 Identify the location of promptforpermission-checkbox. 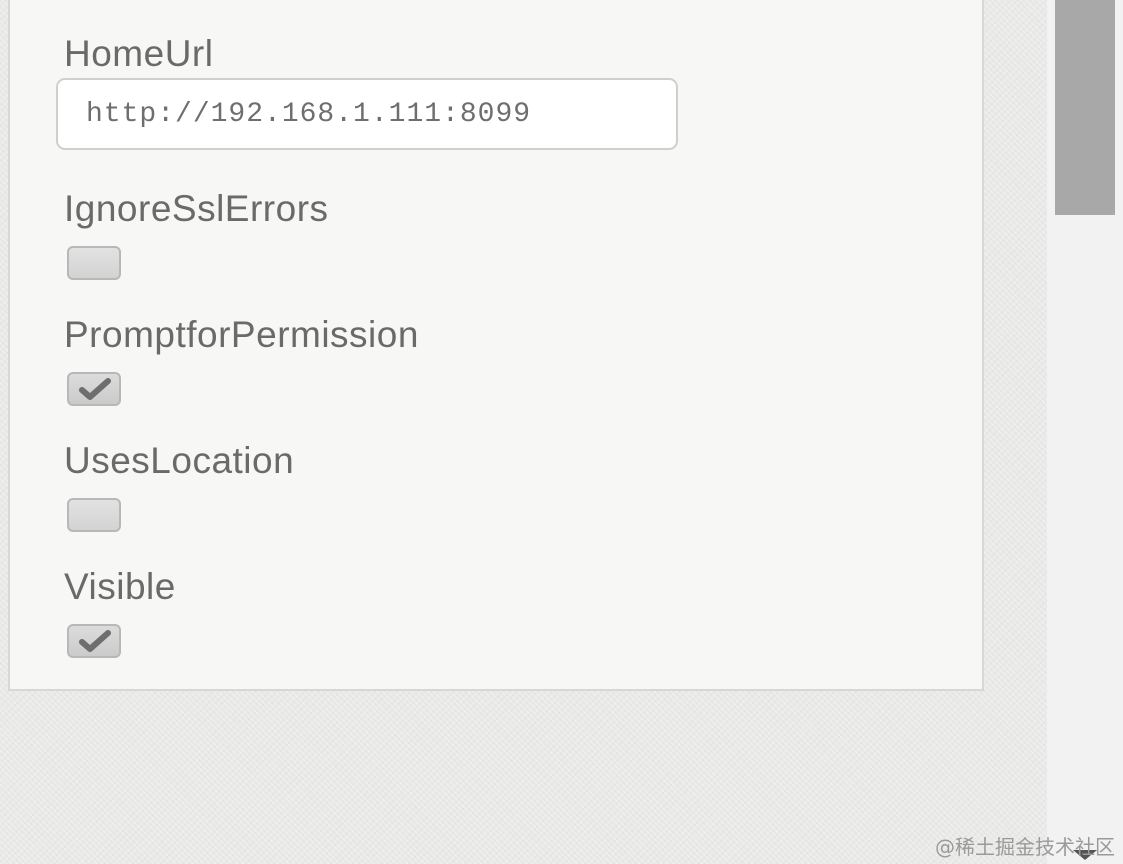
(94, 389).